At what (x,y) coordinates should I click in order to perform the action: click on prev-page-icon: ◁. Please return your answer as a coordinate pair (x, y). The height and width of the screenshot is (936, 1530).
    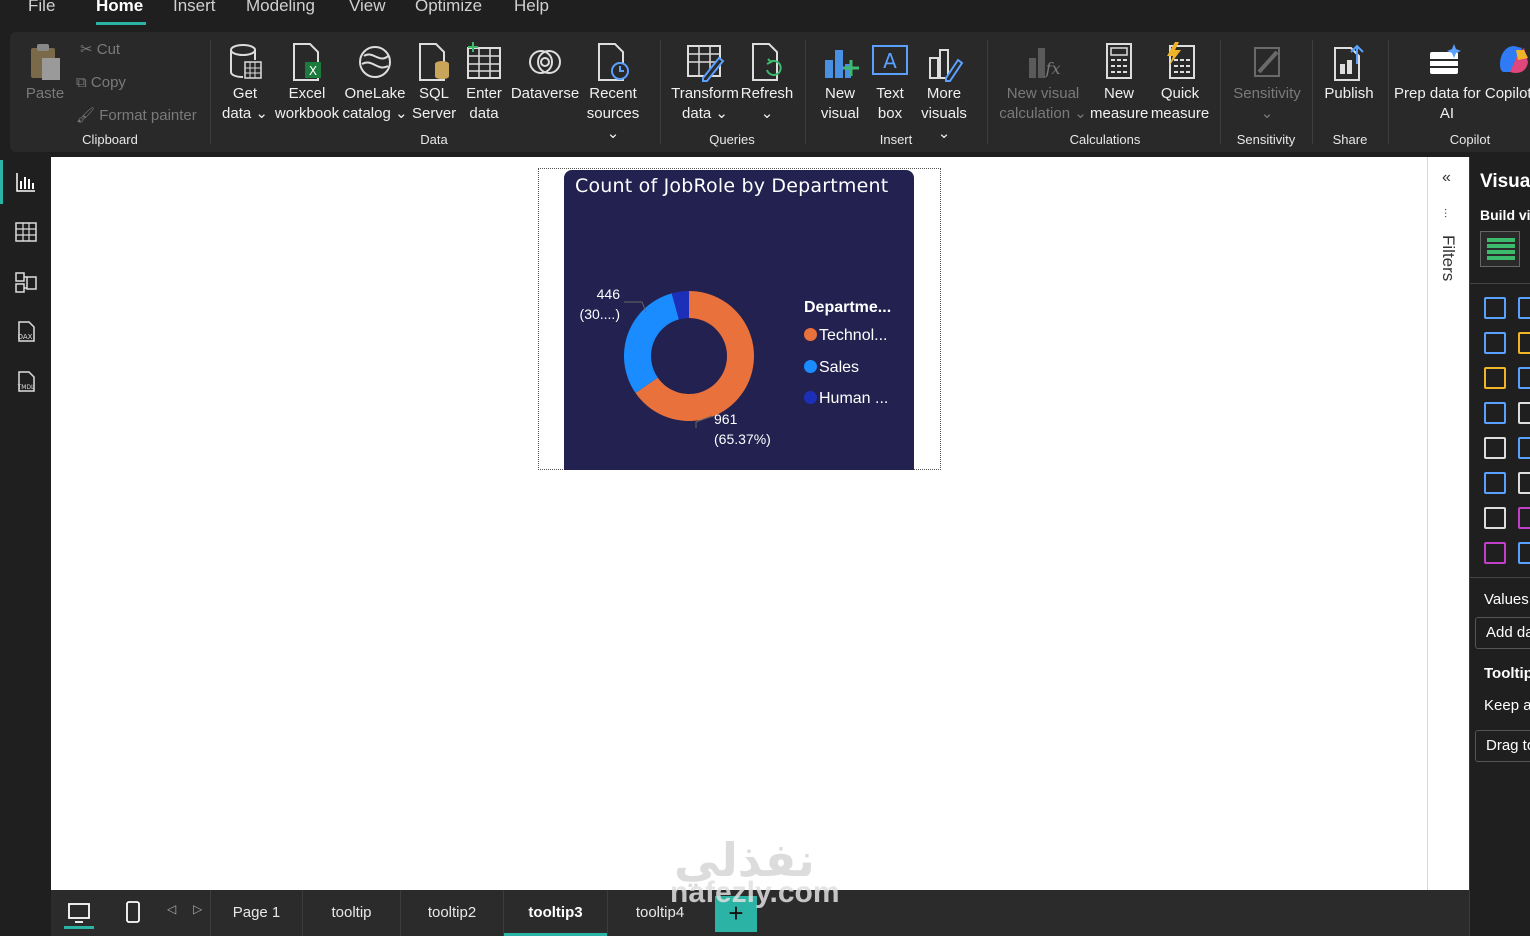
    Looking at the image, I should click on (171, 909).